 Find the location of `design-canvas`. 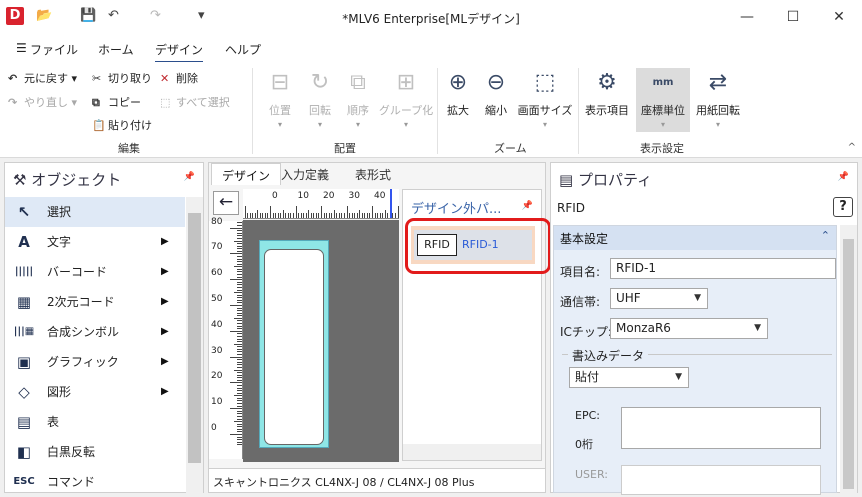

design-canvas is located at coordinates (321, 341).